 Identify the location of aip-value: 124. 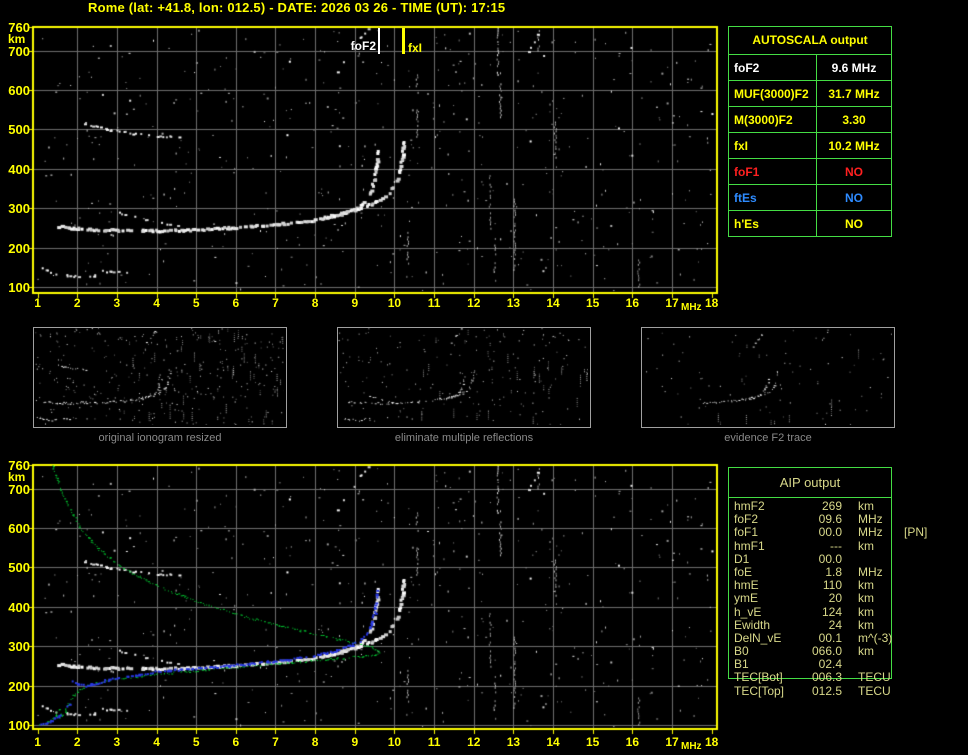
(831, 611).